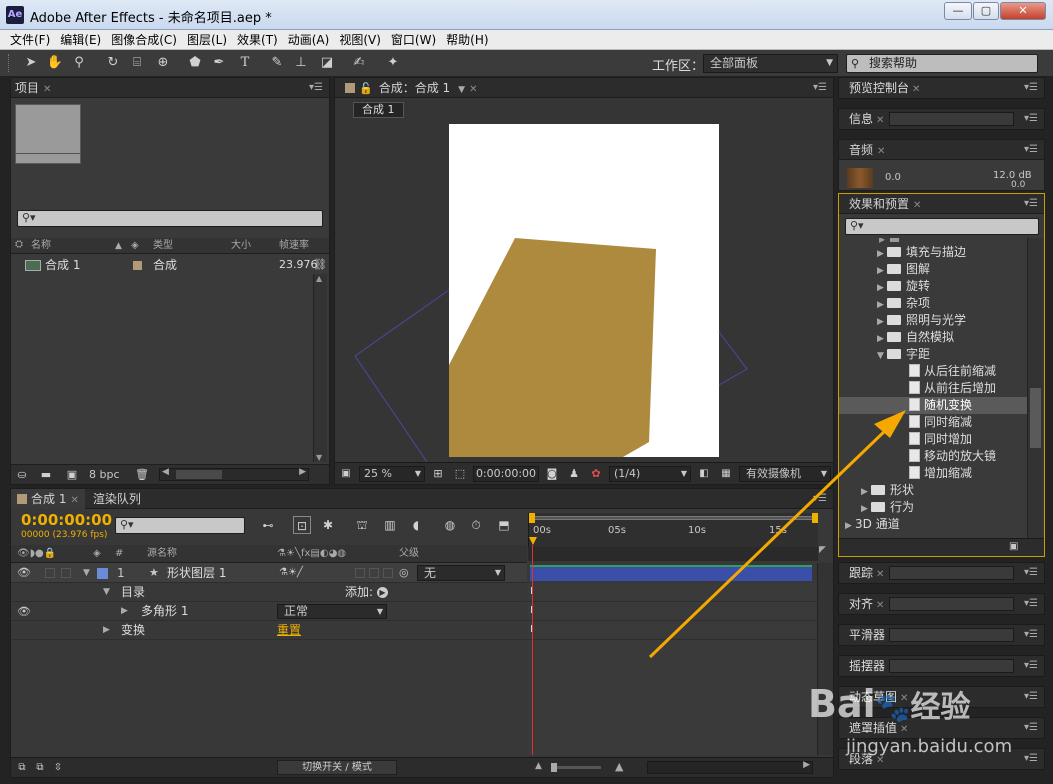  Describe the element at coordinates (180, 525) in the screenshot. I see `timeline-search-input: ⚲▾` at that location.